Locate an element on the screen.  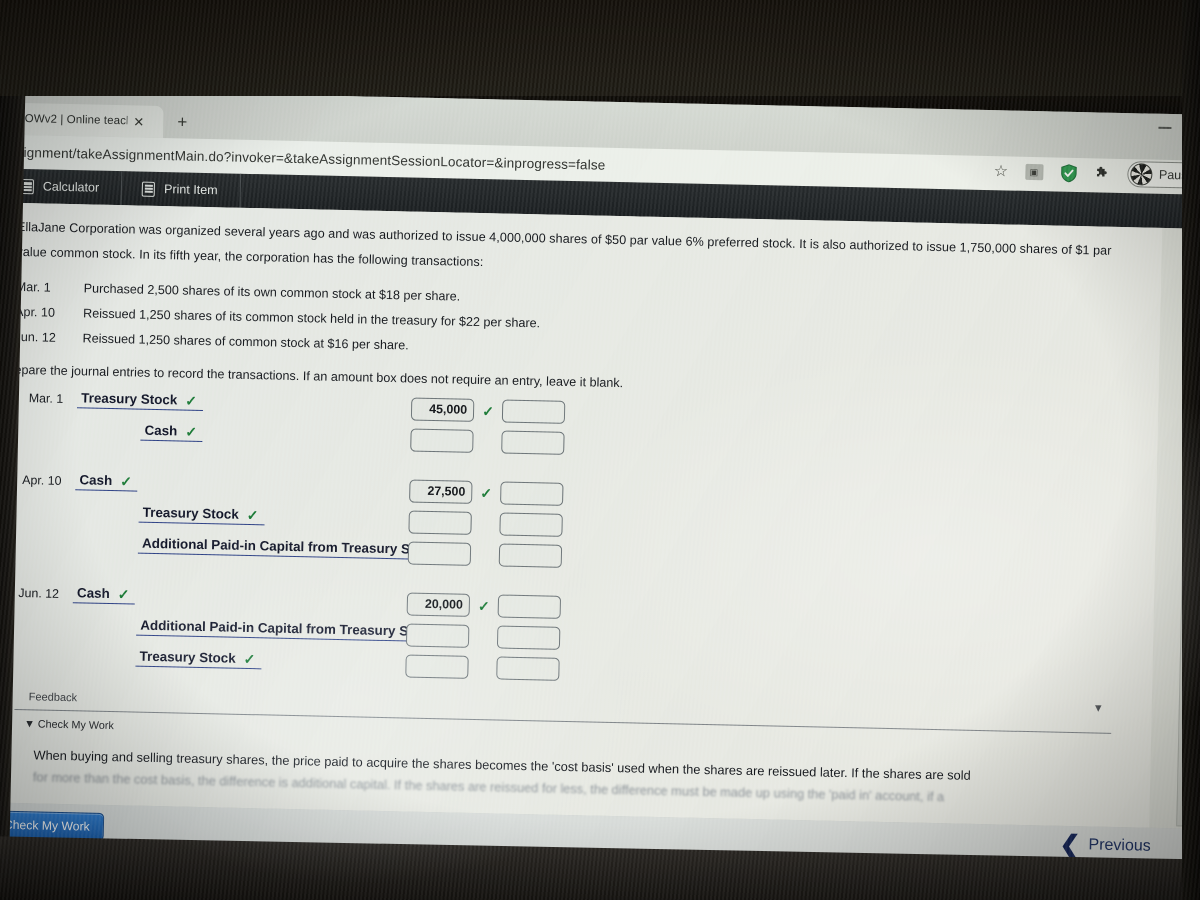
shield-icon is located at coordinates (1068, 172).